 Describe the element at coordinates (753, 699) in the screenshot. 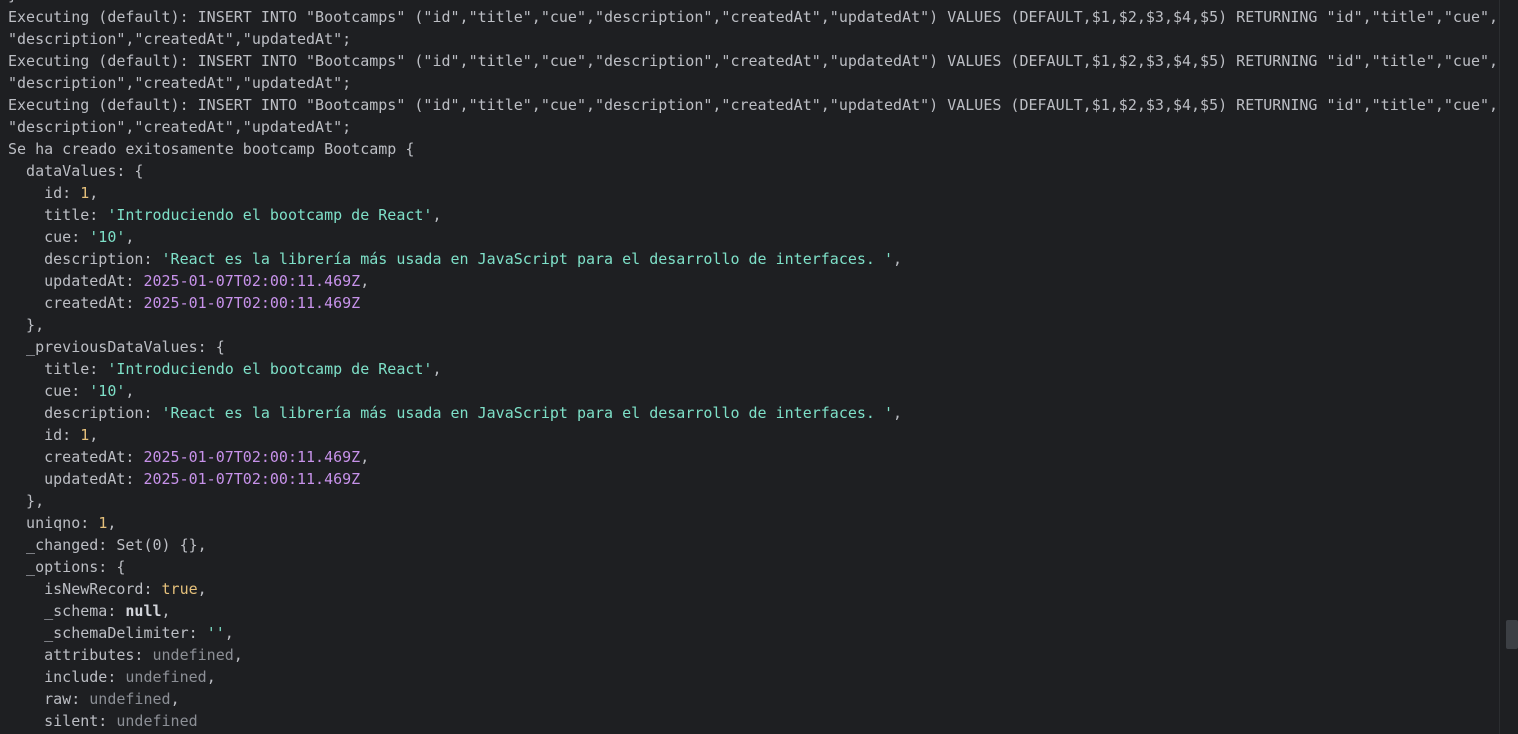

I see `terminal-line: raw: undefined,` at that location.